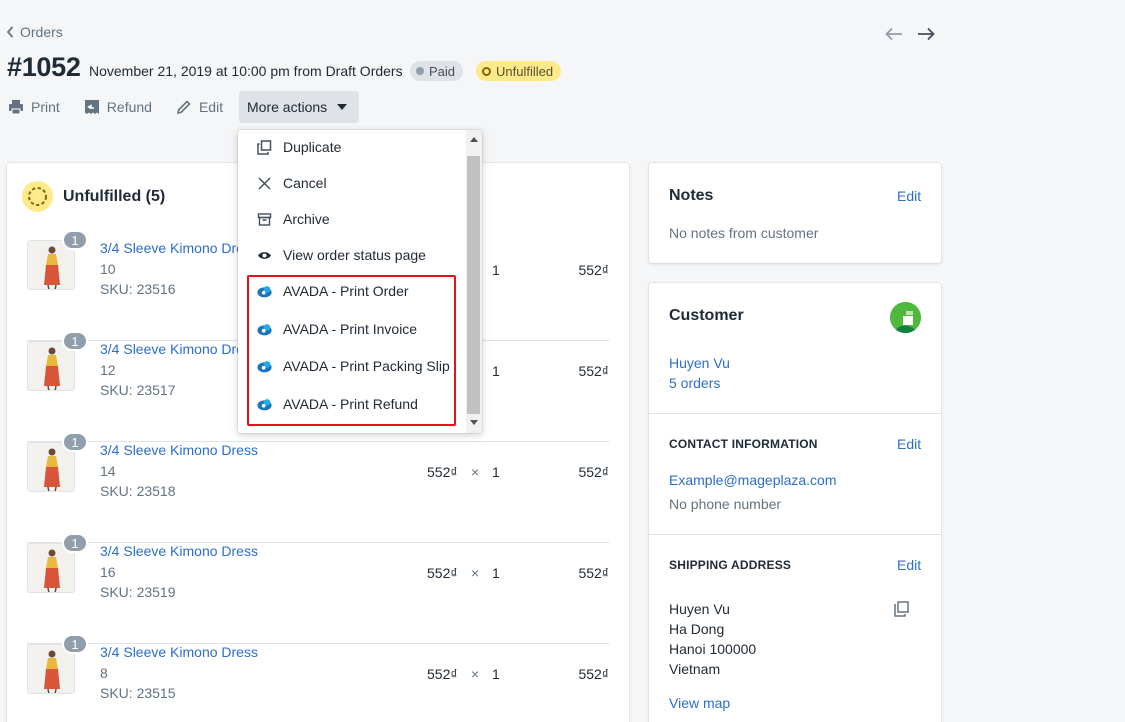  What do you see at coordinates (211, 107) in the screenshot?
I see `edit-label: Edit` at bounding box center [211, 107].